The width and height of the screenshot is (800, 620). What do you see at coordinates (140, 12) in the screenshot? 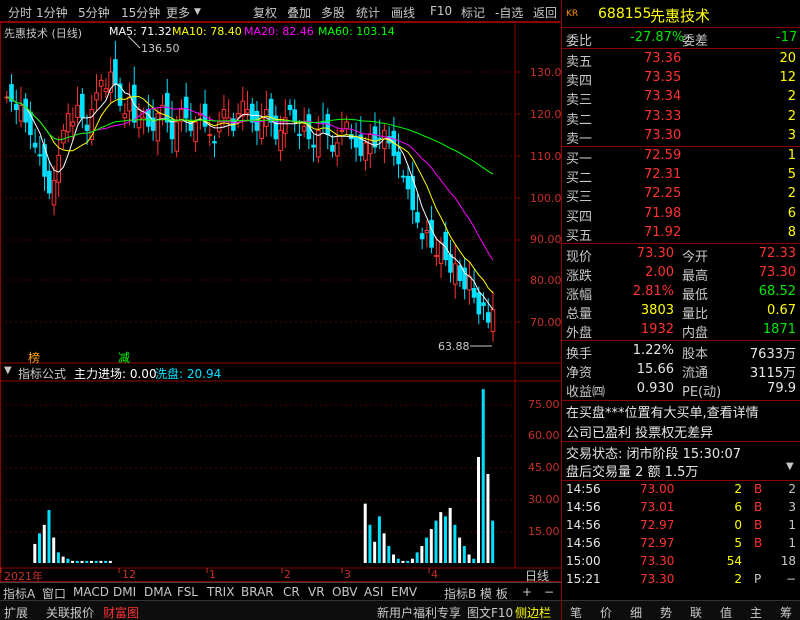
I see `tool-15min: 15分钟` at bounding box center [140, 12].